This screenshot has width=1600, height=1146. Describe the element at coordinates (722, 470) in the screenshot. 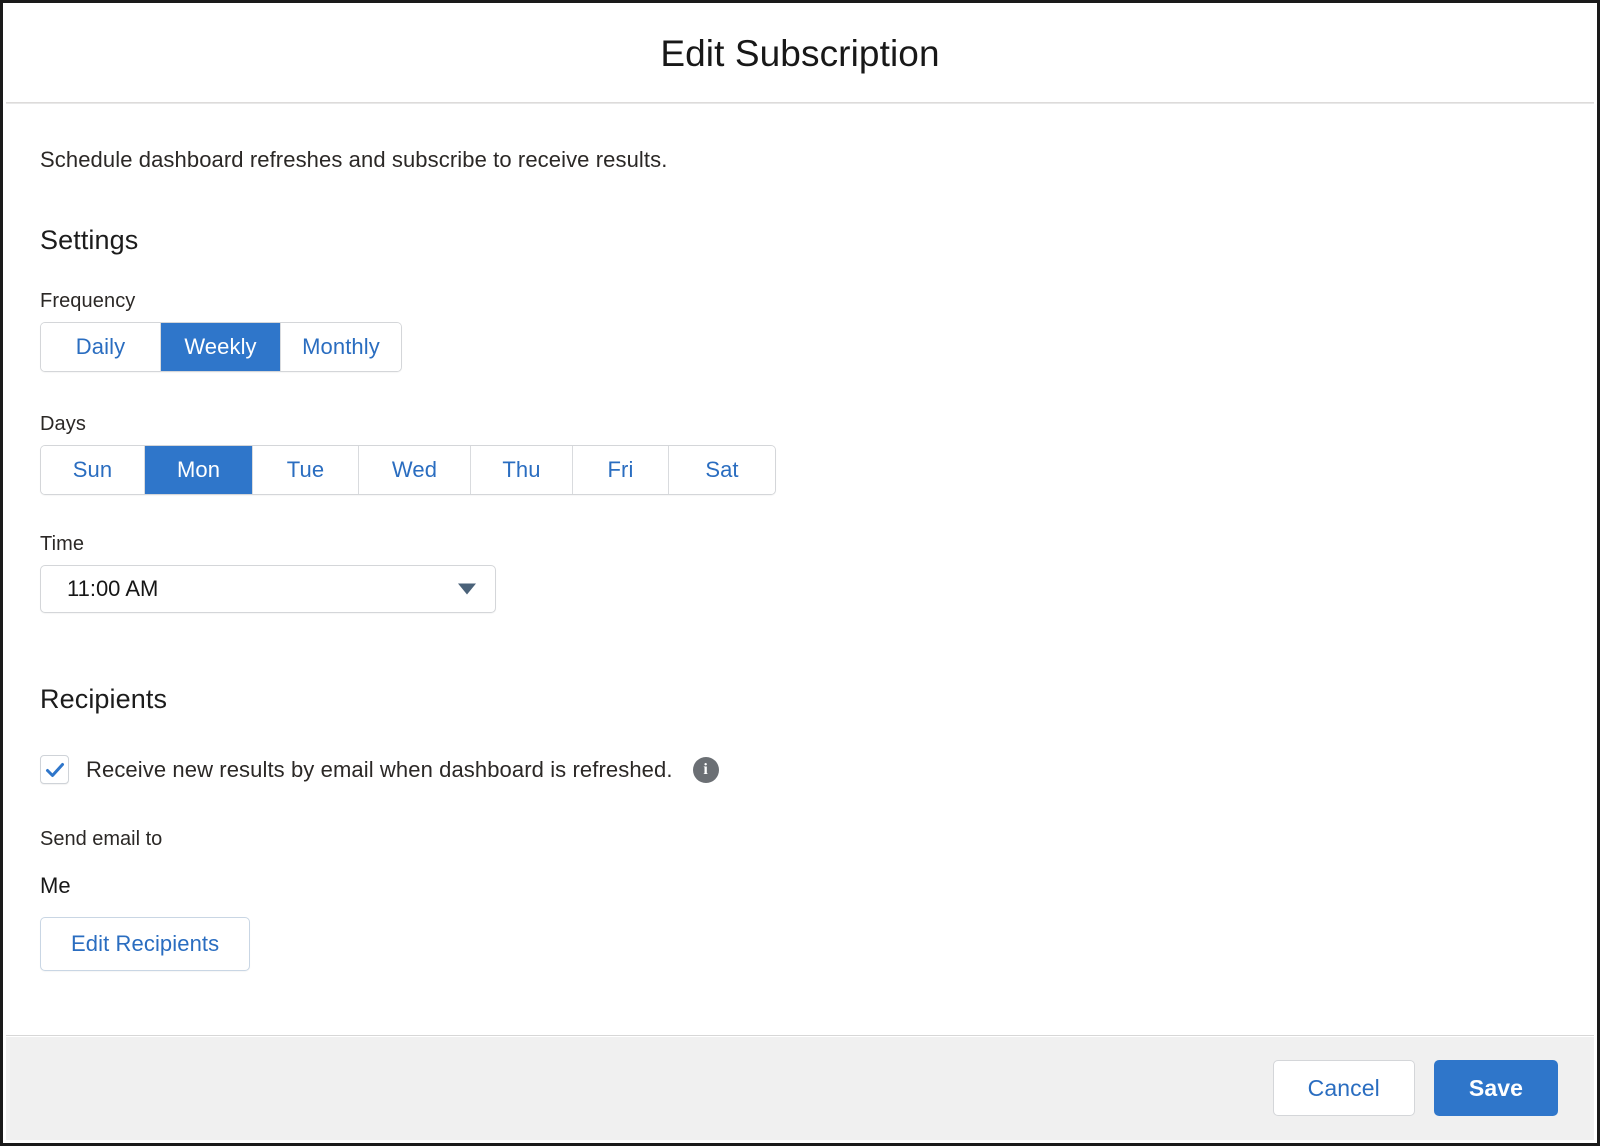

I see `day-option-sat: Sat` at that location.